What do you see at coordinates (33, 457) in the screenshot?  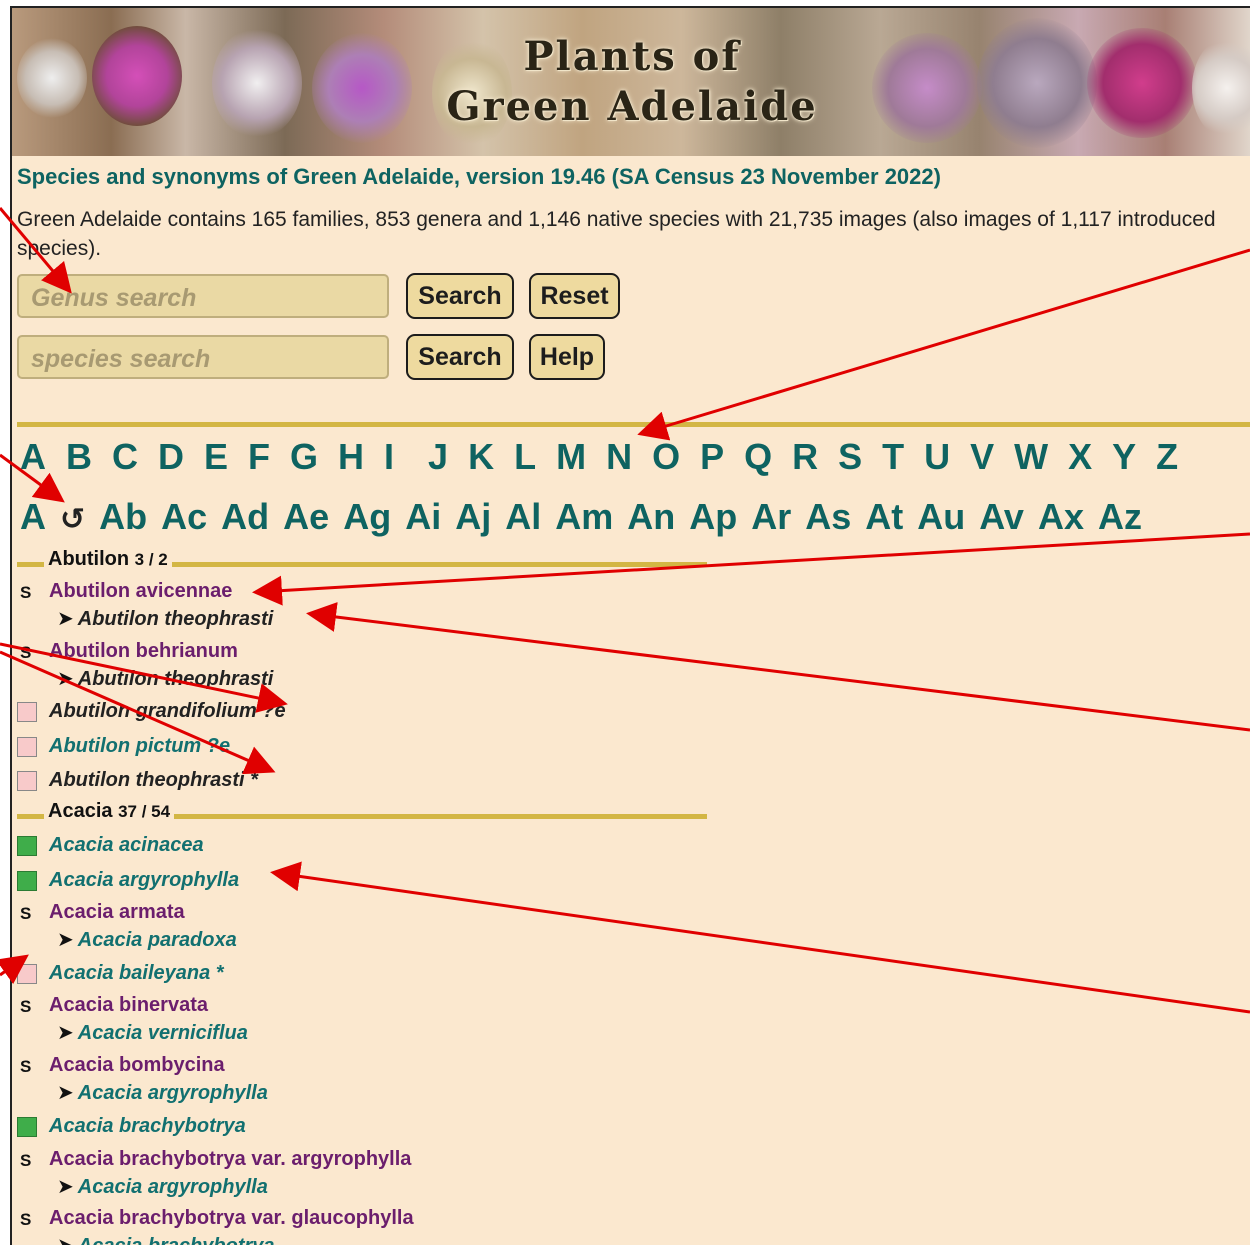 I see `alphabet-letter-a: A` at bounding box center [33, 457].